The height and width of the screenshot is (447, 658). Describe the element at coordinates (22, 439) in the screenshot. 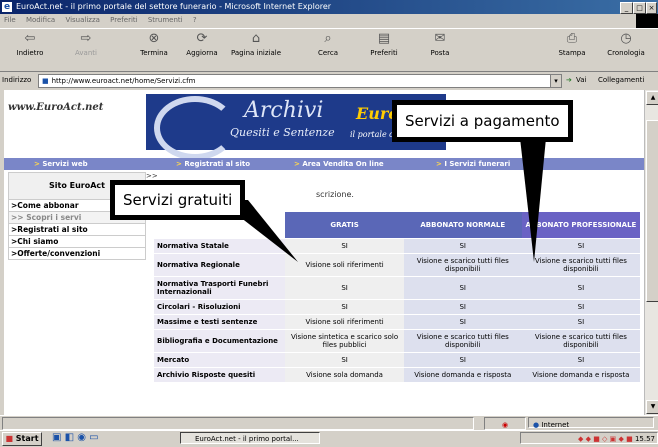

I see `start-button: ■ Start` at that location.